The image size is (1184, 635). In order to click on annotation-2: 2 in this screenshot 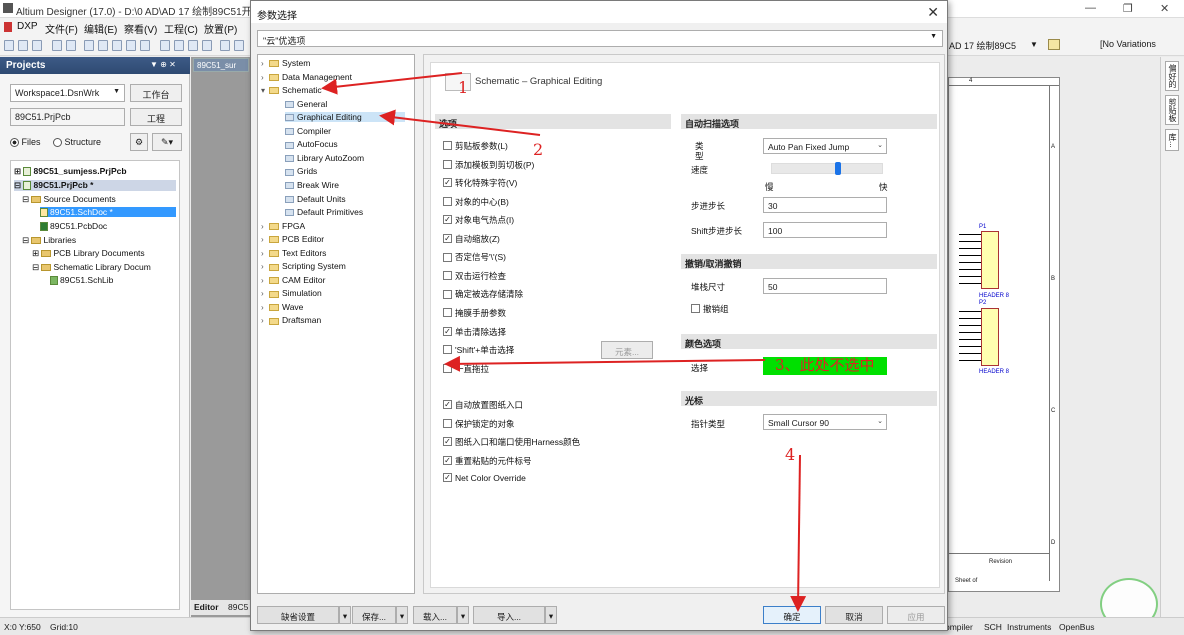, I will do `click(538, 149)`.